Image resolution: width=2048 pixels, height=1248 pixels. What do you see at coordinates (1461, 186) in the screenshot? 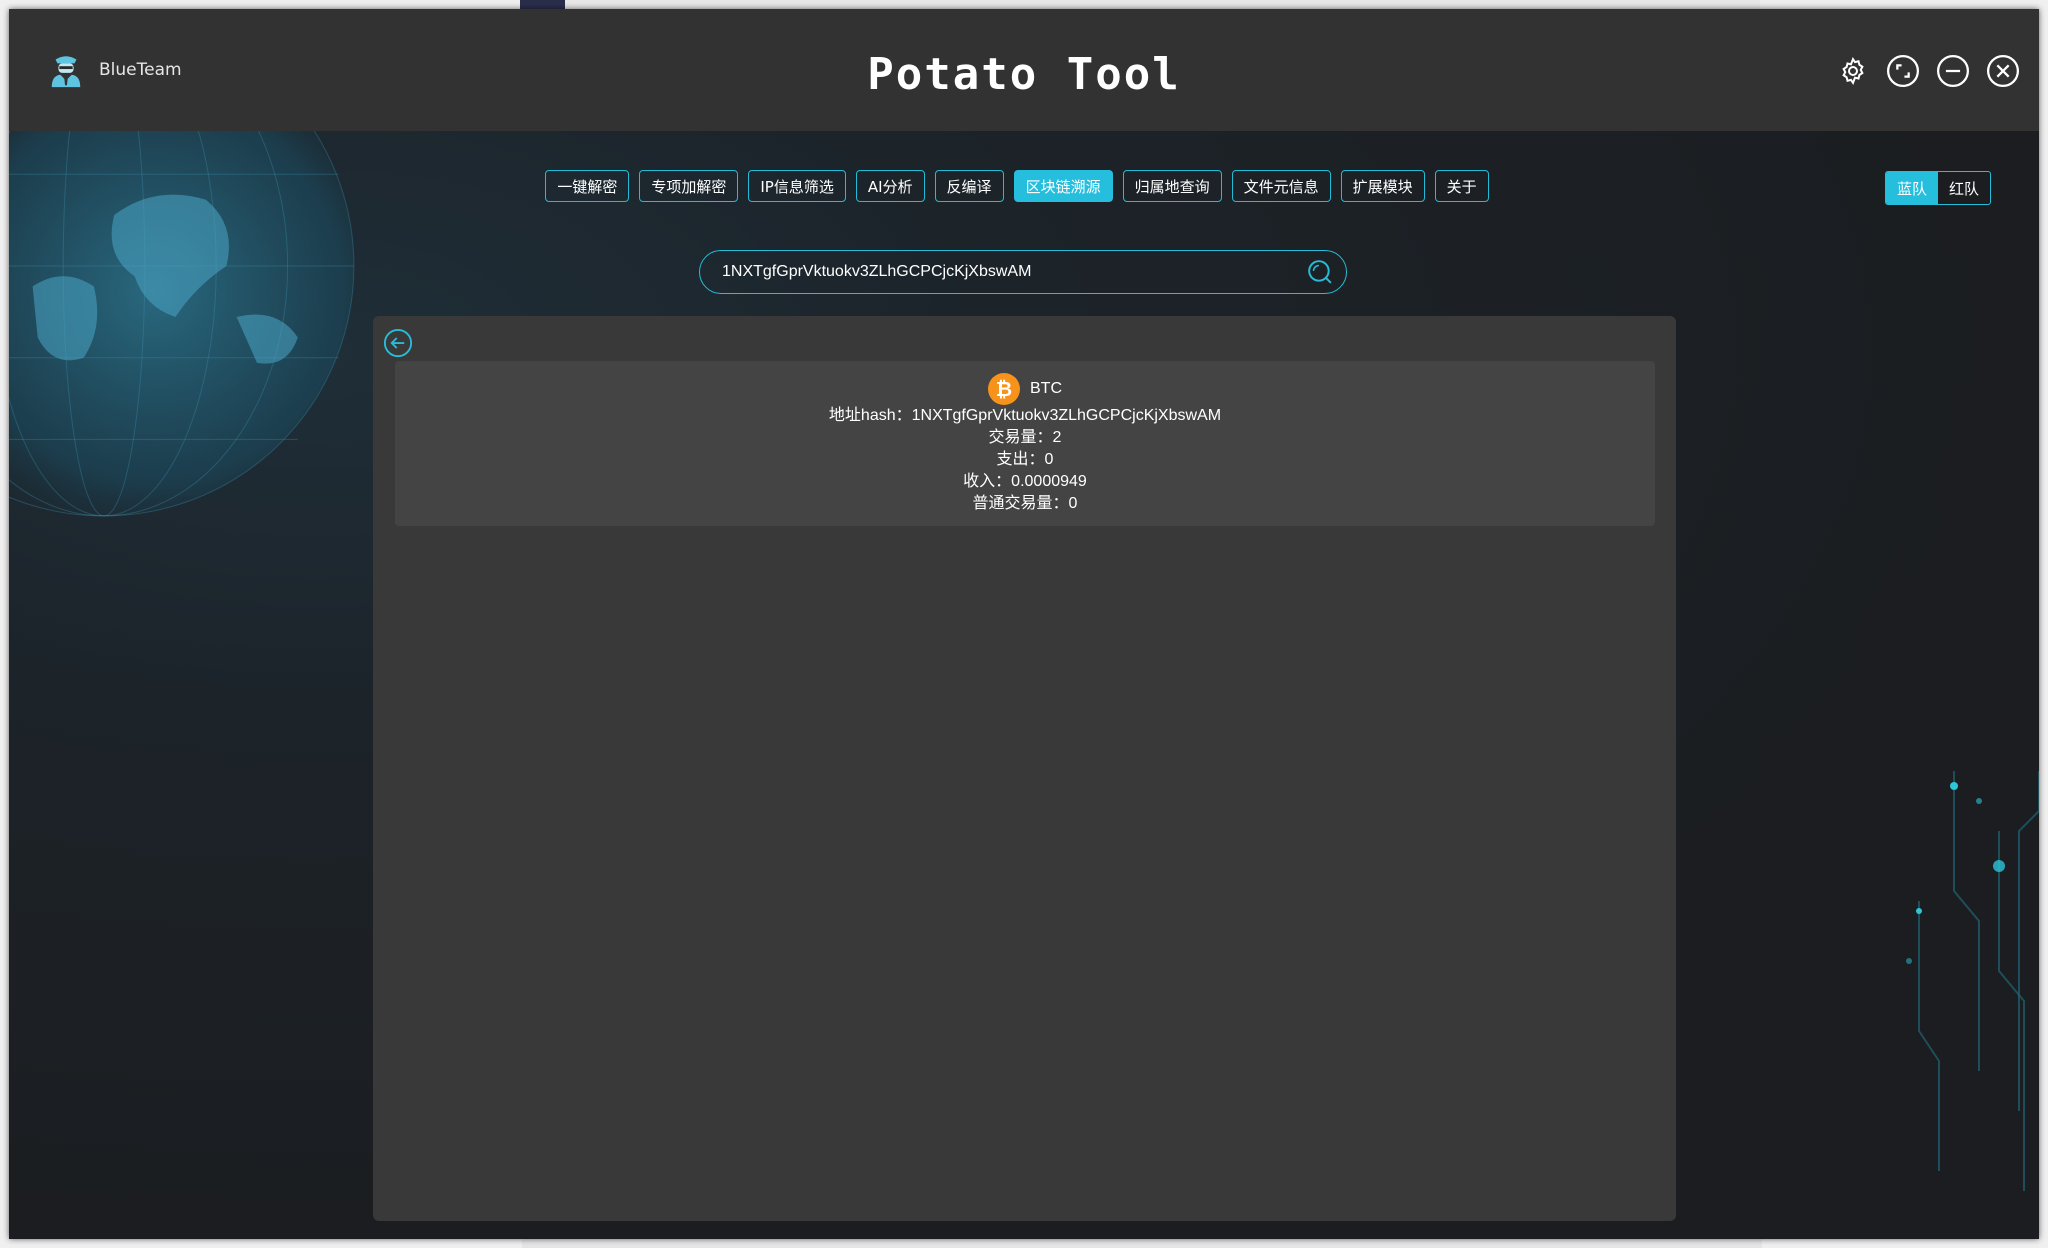
I see `tab-about: 关于` at bounding box center [1461, 186].